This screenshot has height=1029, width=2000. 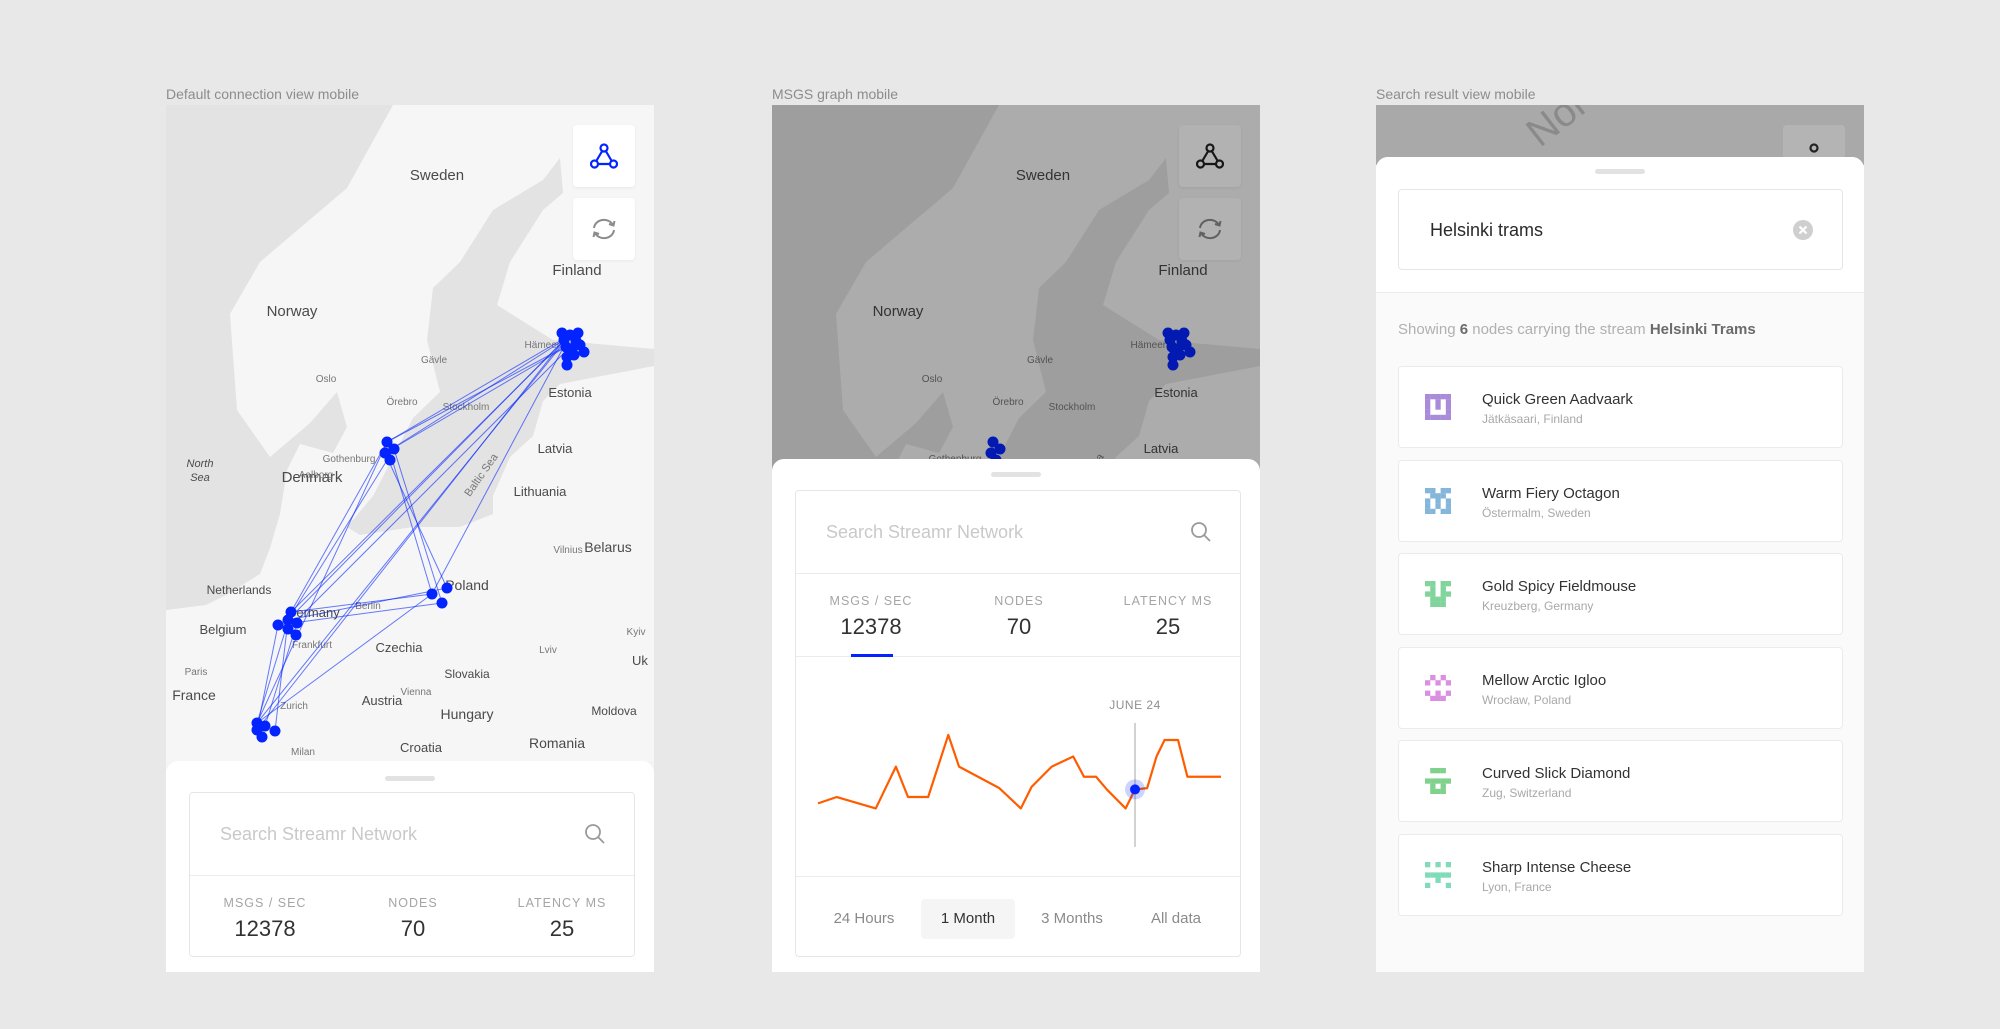 What do you see at coordinates (548, 650) in the screenshot?
I see `map-city-label: Lviv` at bounding box center [548, 650].